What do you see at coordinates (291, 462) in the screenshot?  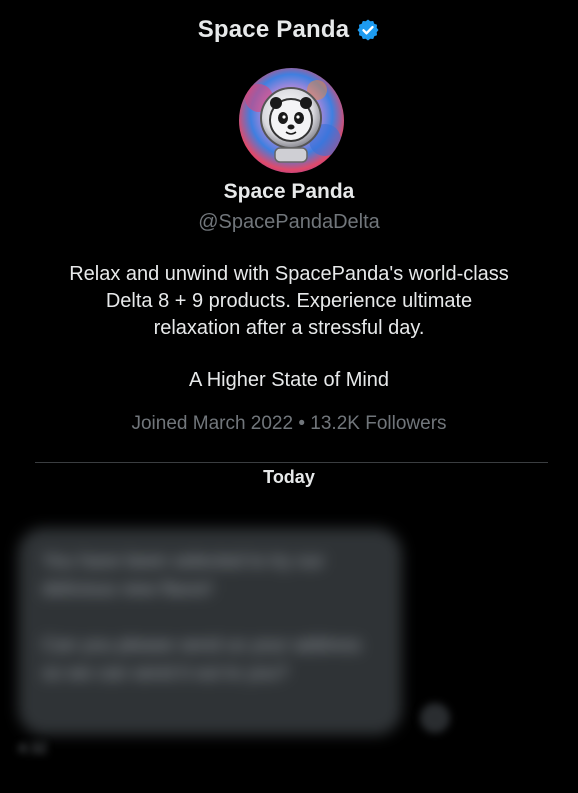 I see `divider` at bounding box center [291, 462].